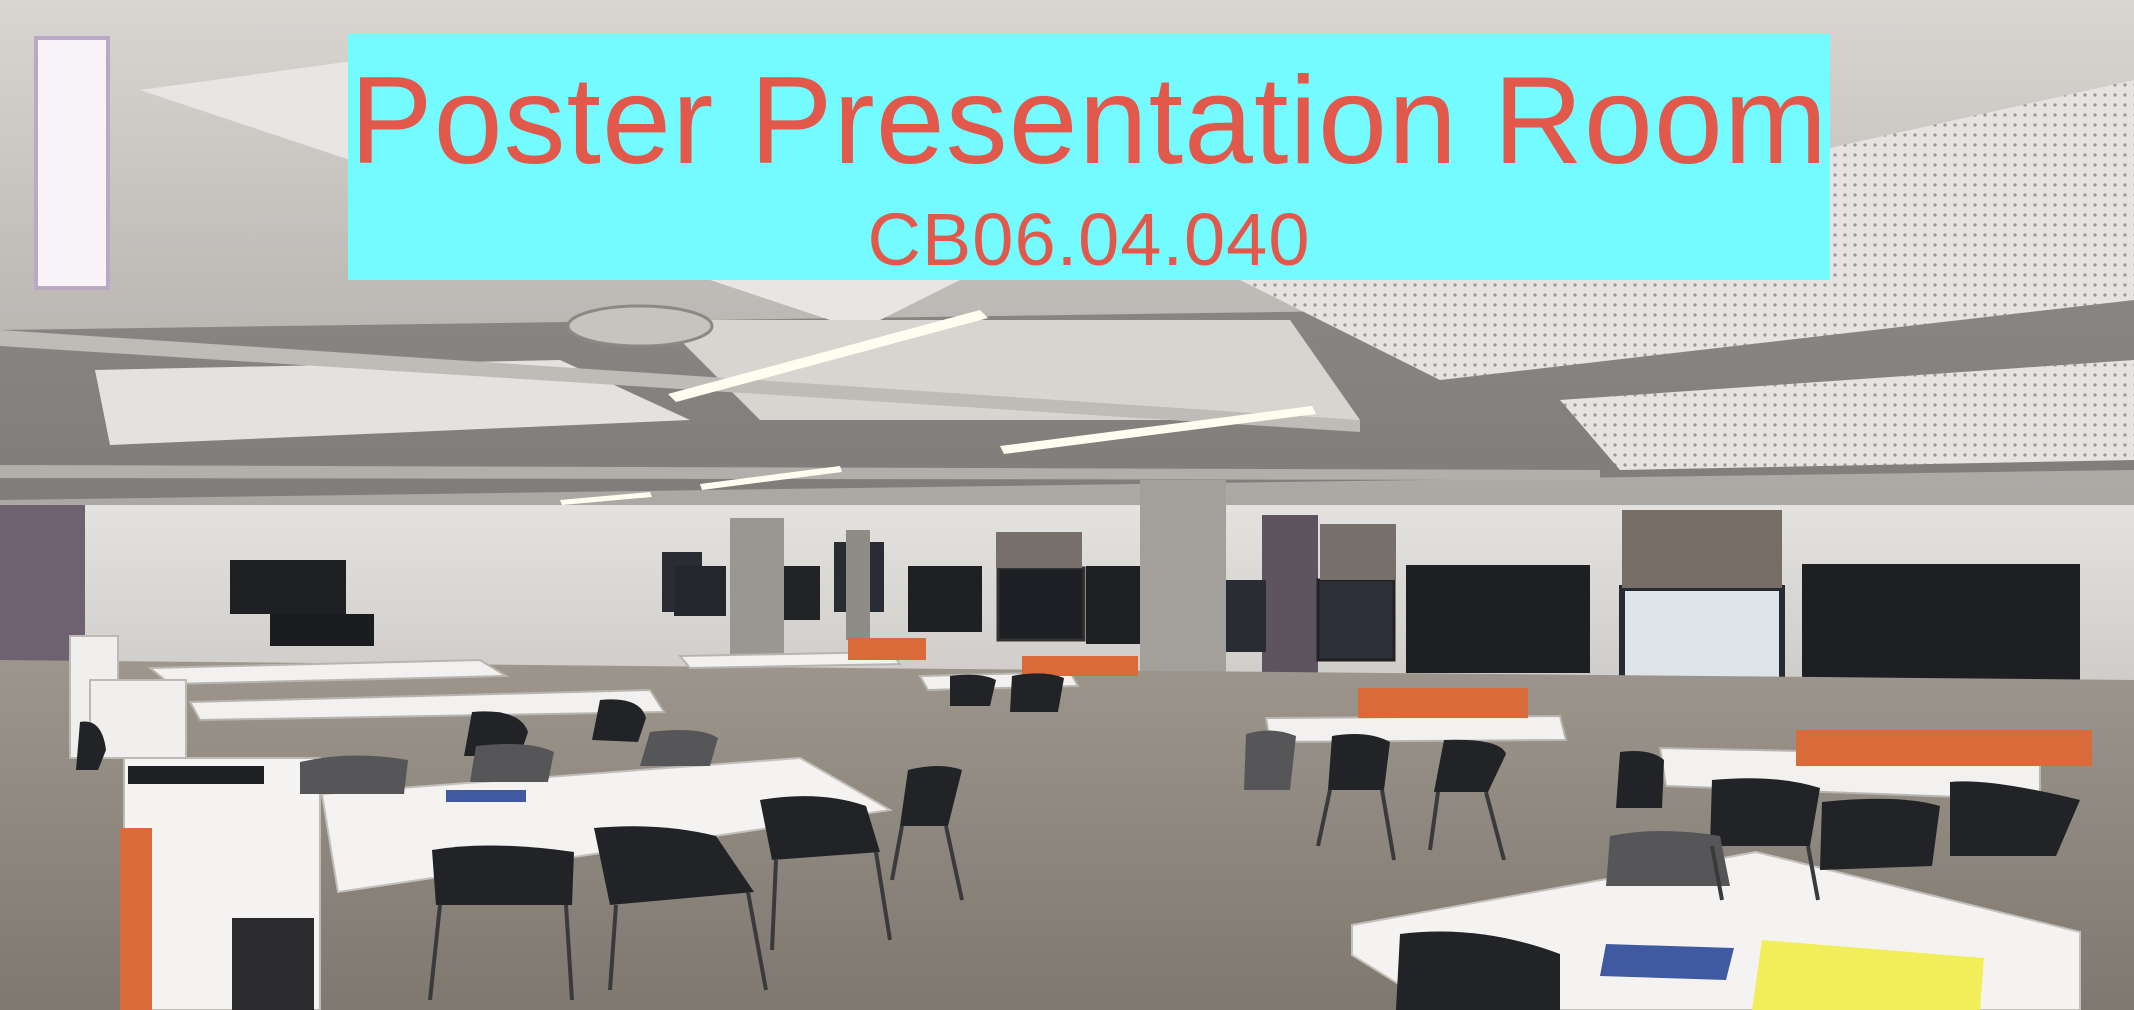 This screenshot has width=2134, height=1010. Describe the element at coordinates (1089, 121) in the screenshot. I see `room-title: Poster Presentation Room` at that location.